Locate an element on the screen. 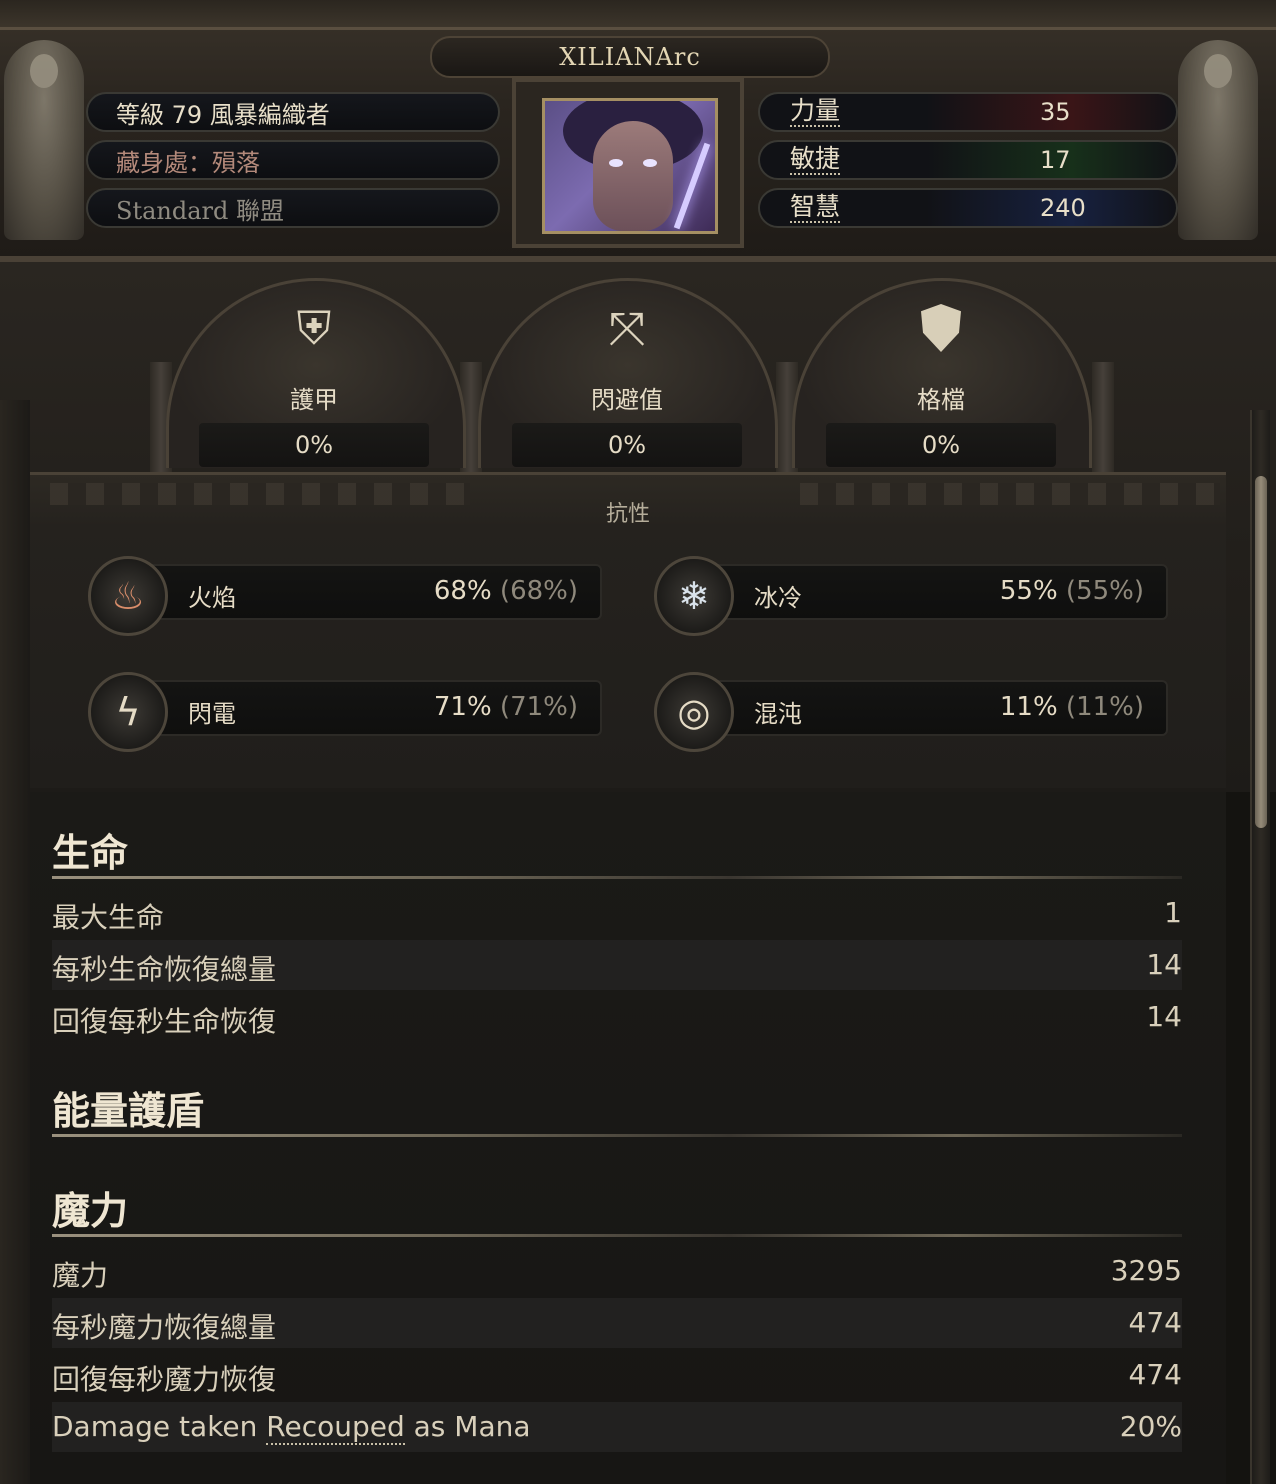 Image resolution: width=1276 pixels, height=1484 pixels. hideout-text: 藏身處：殞落 is located at coordinates (188, 162).